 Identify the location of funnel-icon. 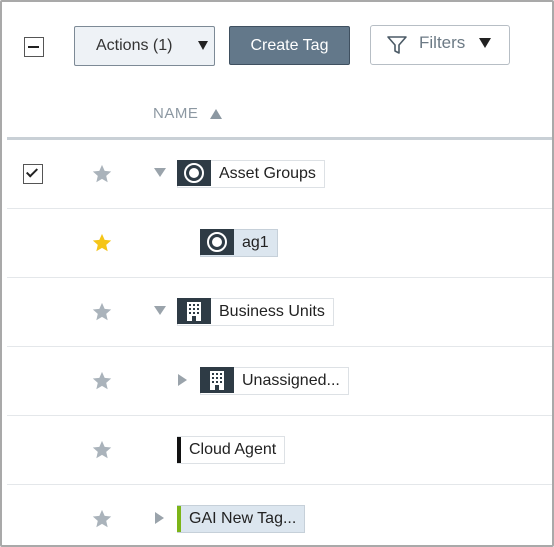
(397, 45).